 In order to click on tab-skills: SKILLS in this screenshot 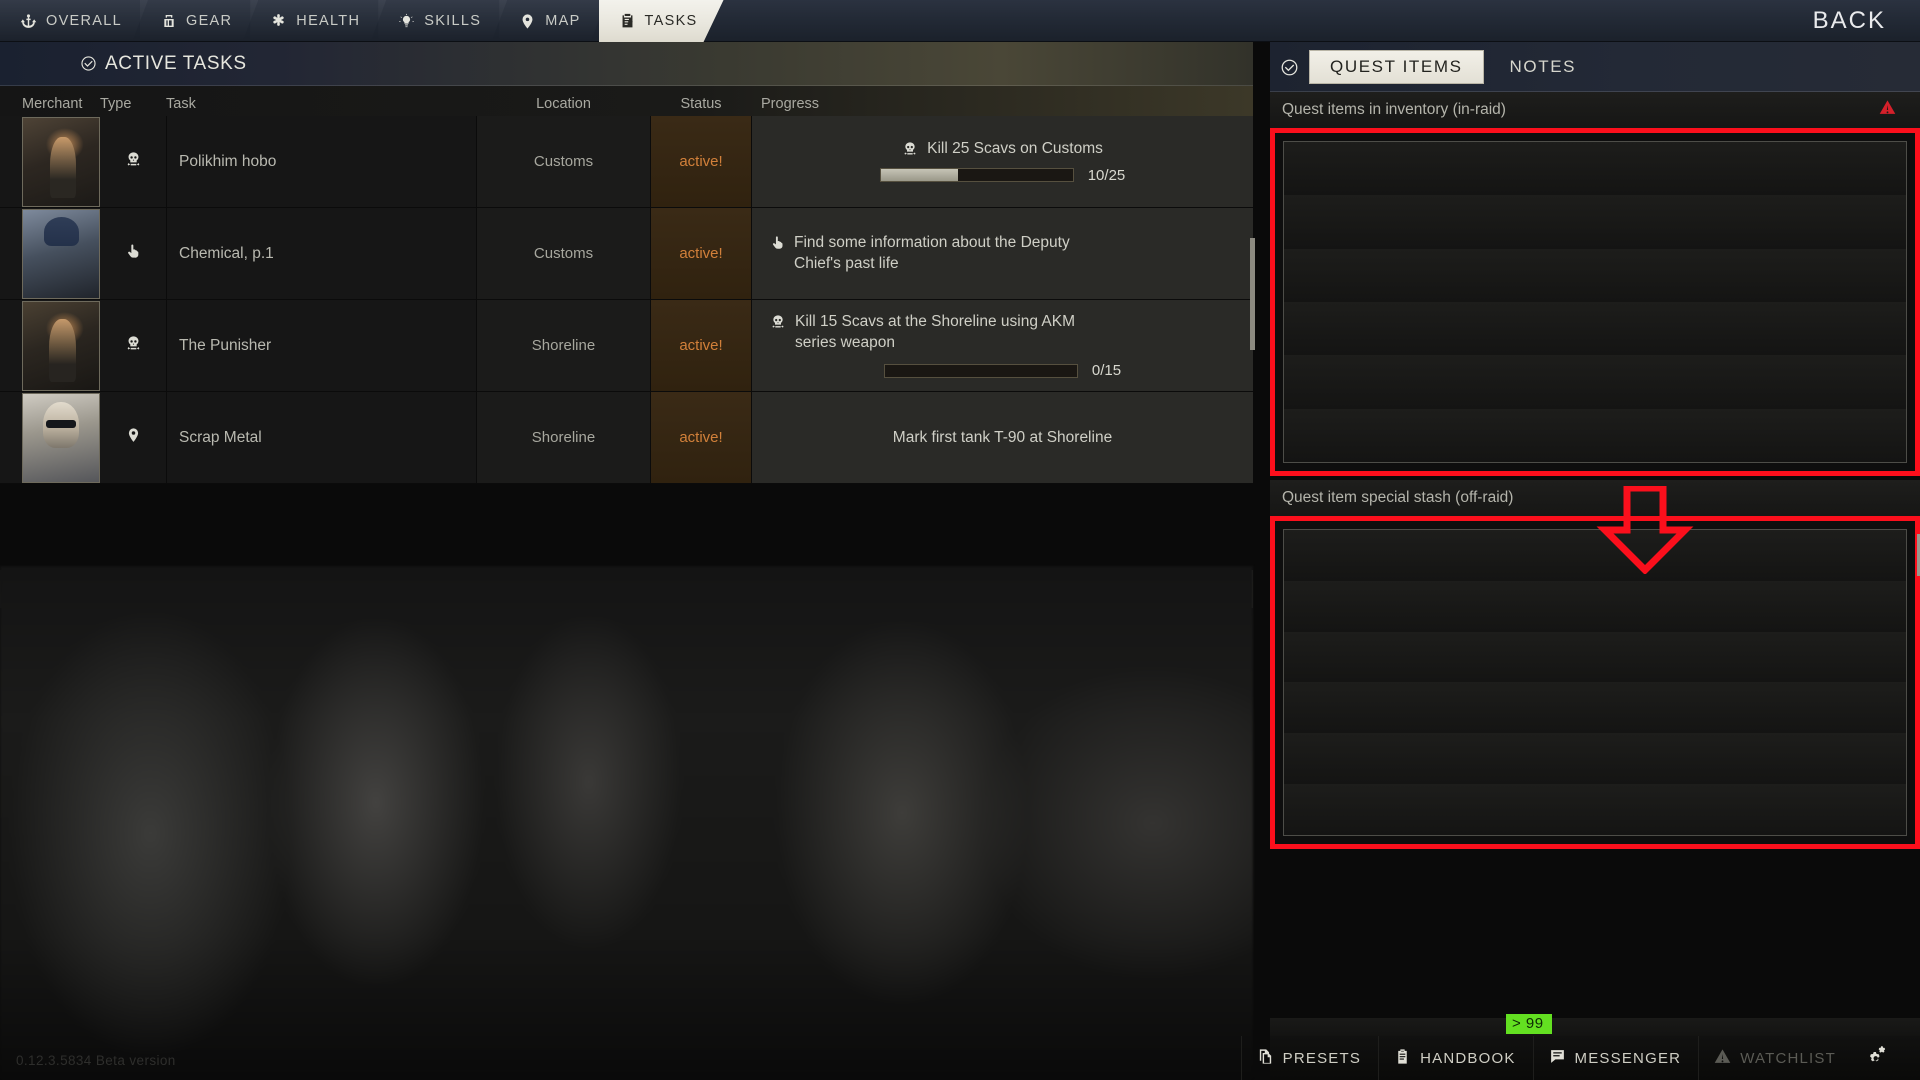, I will do `click(442, 21)`.